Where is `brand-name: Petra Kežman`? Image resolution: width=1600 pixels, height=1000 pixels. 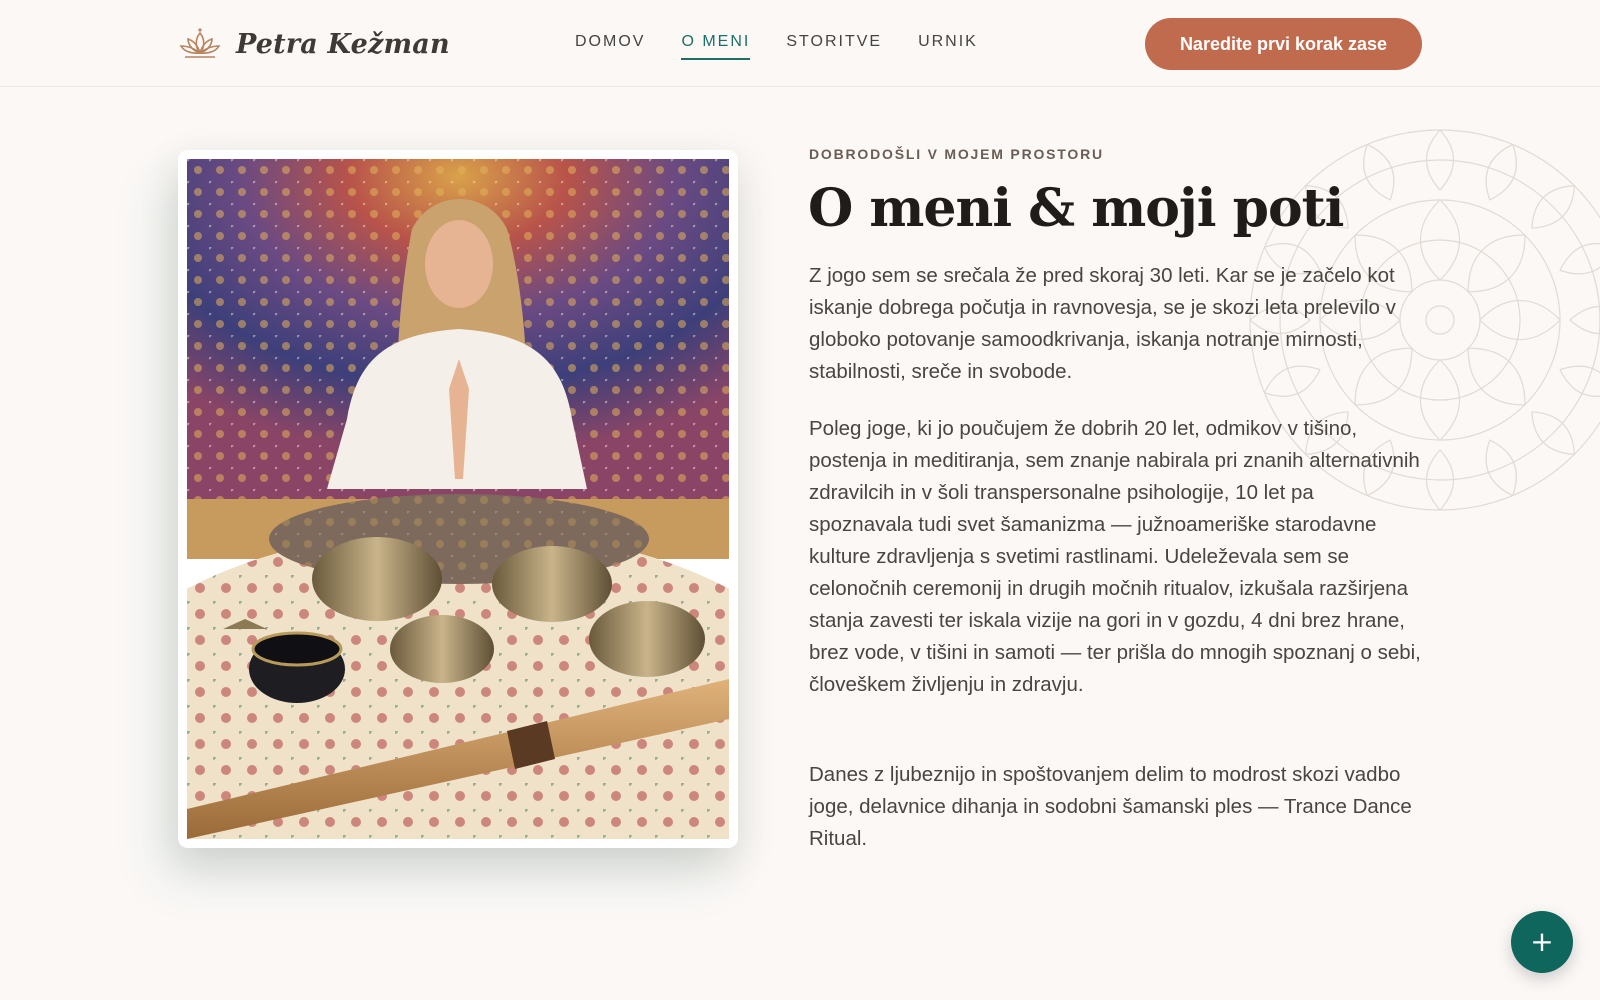 brand-name: Petra Kežman is located at coordinates (343, 44).